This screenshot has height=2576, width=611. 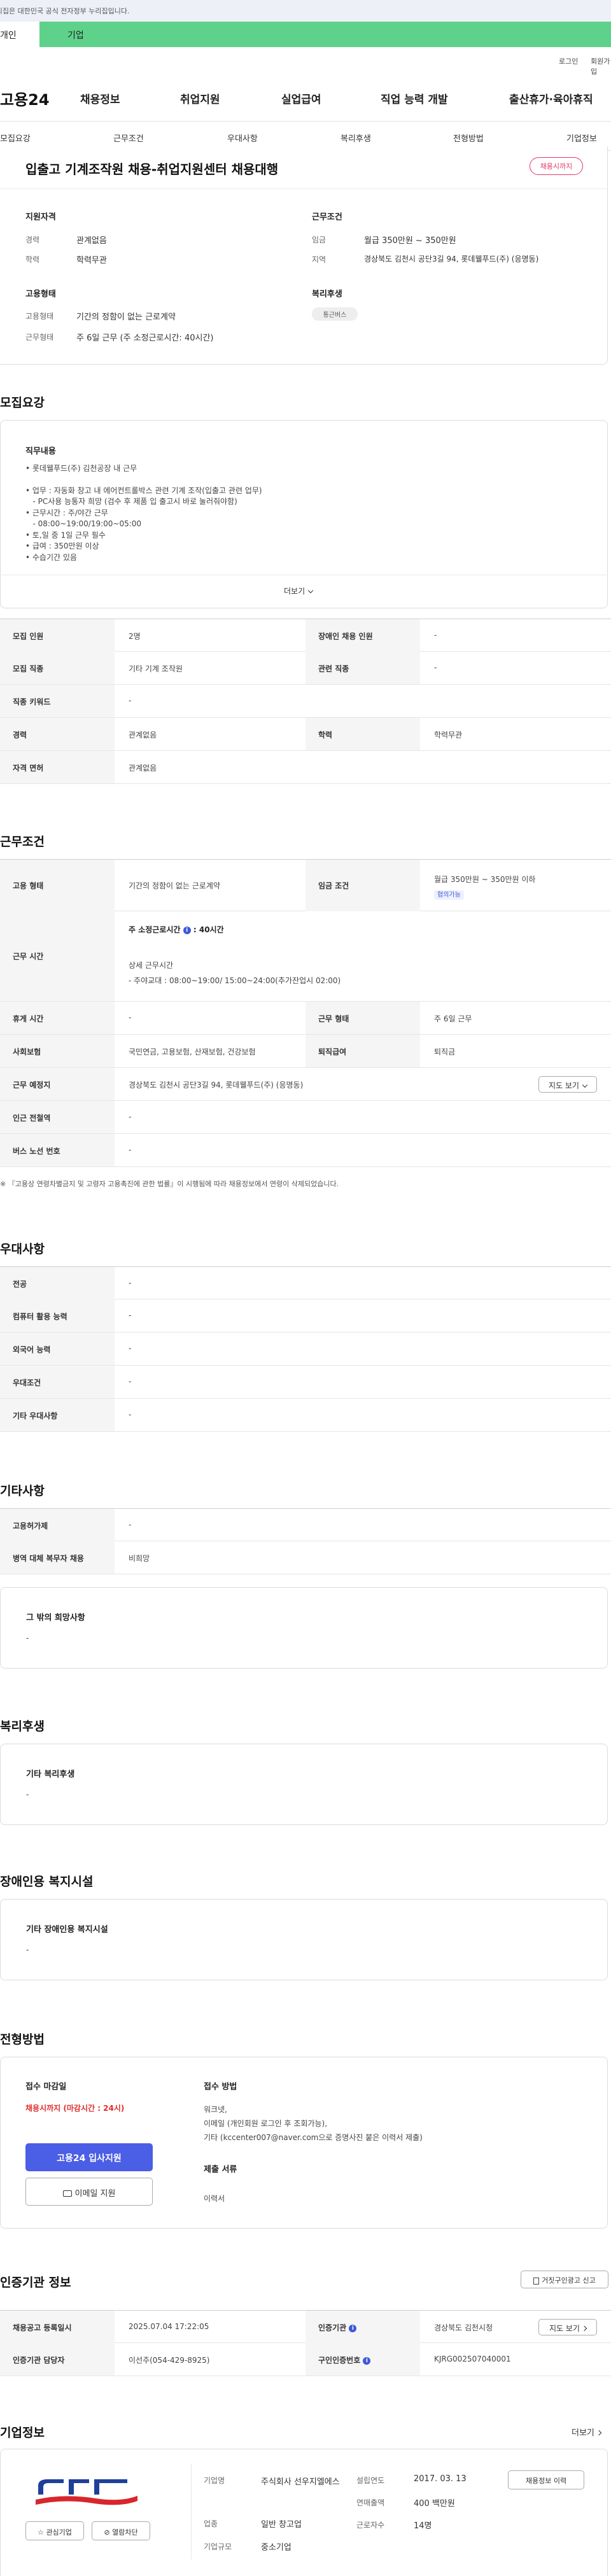 I want to click on tab-personal: 개인, so click(x=19, y=34).